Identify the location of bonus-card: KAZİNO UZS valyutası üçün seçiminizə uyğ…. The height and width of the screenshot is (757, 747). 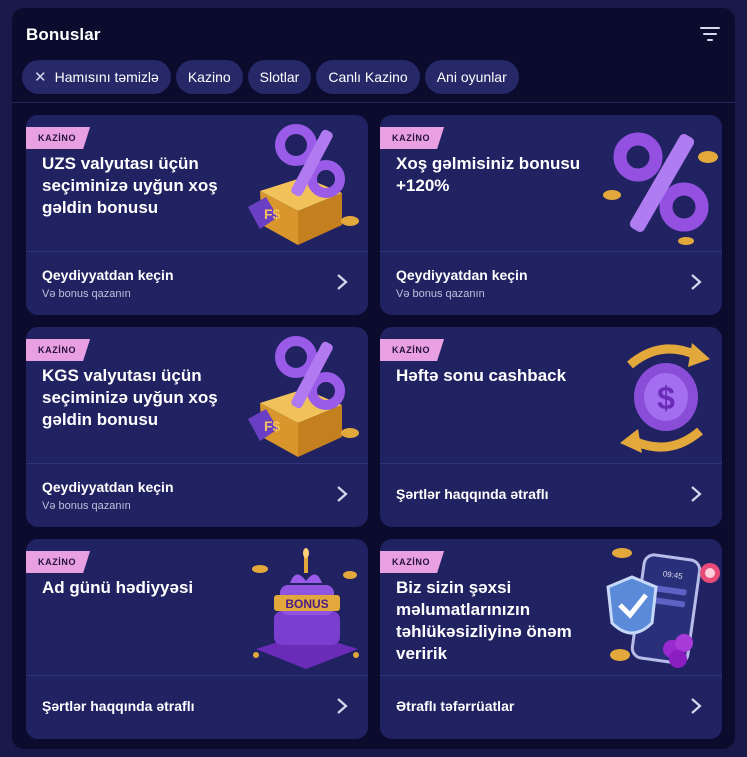
(197, 215).